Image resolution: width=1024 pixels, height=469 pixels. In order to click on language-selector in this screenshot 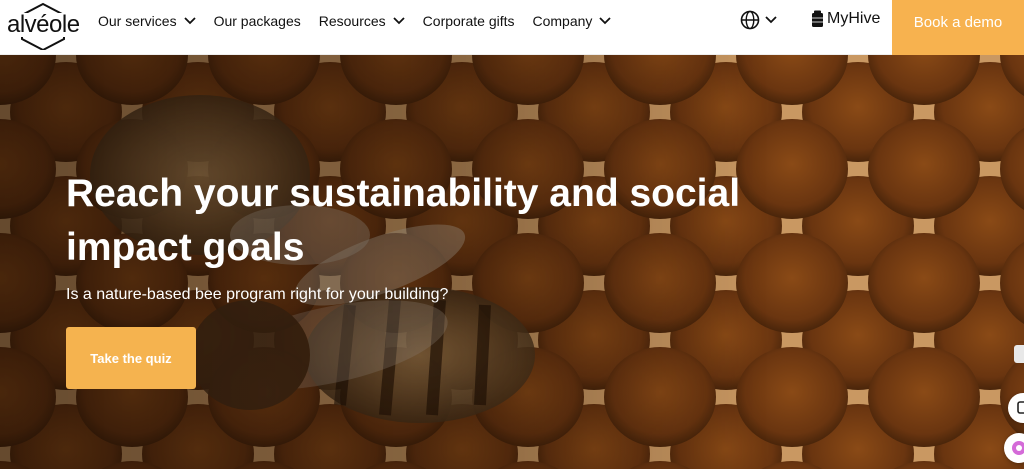, I will do `click(758, 20)`.